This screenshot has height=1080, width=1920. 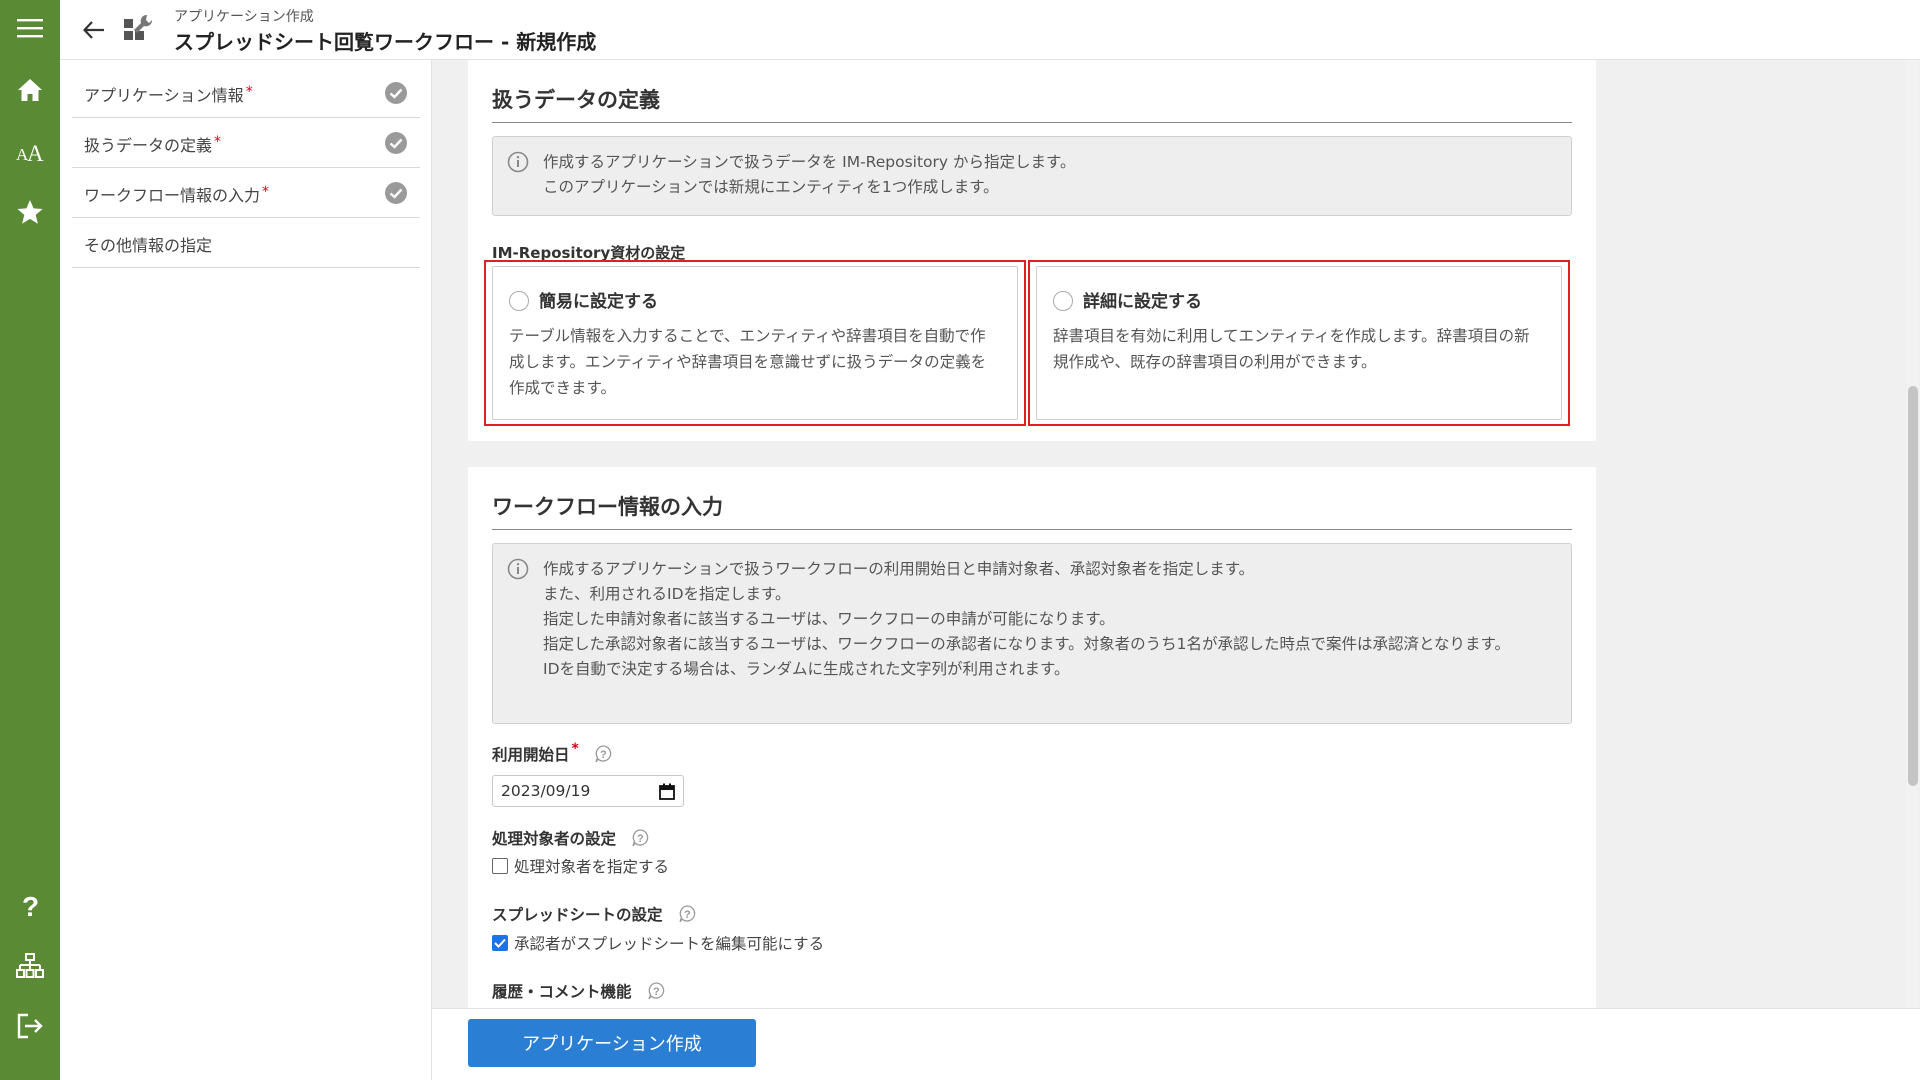 I want to click on field-label-text: スプレッドシートの設定, so click(x=577, y=915).